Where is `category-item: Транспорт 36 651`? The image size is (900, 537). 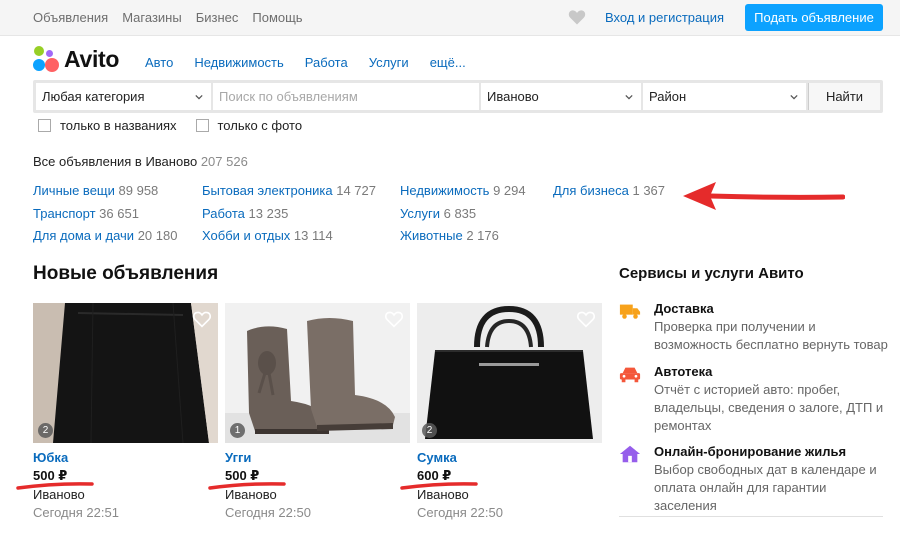
category-item: Транспорт 36 651 is located at coordinates (105, 214).